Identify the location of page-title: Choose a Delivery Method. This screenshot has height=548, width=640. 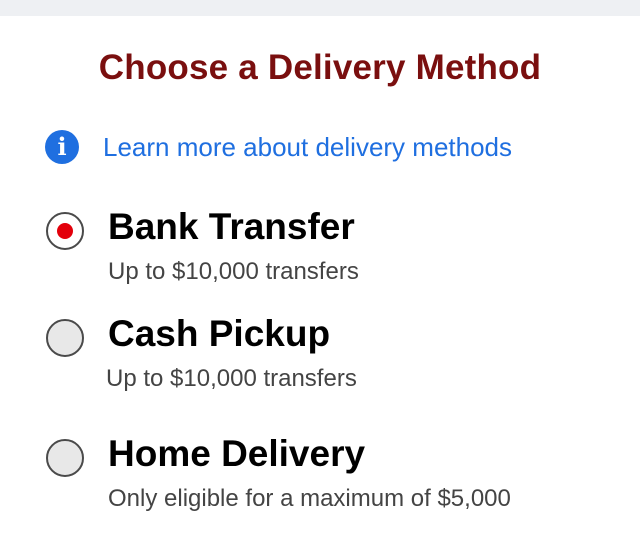
(320, 67).